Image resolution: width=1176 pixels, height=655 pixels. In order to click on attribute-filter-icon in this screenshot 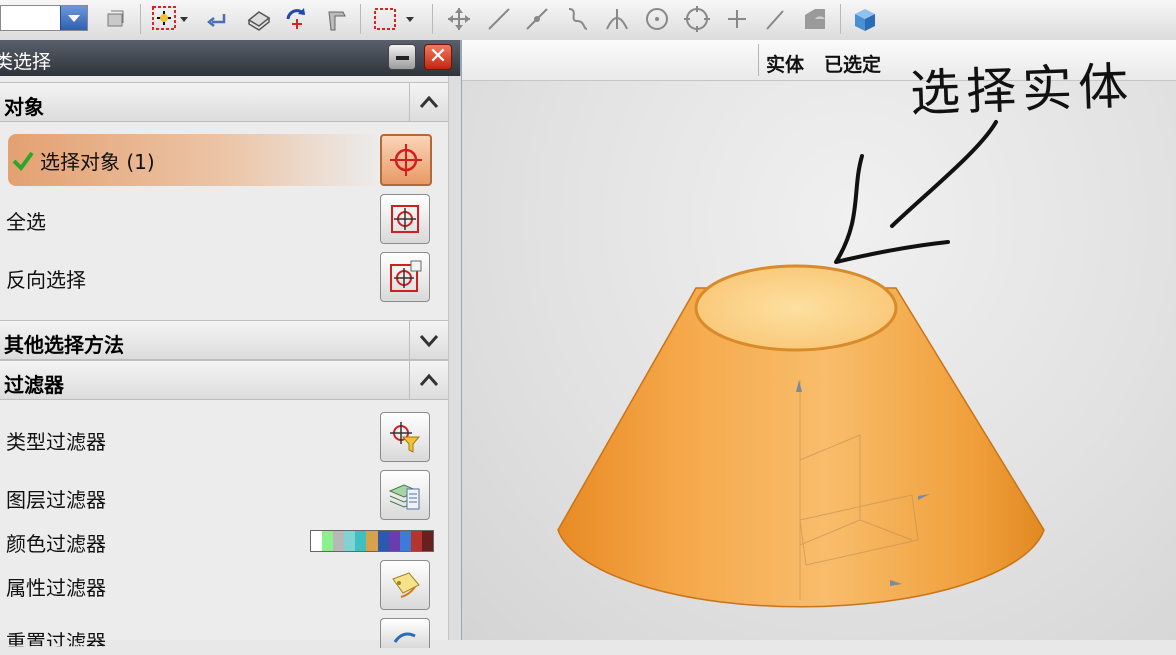, I will do `click(406, 585)`.